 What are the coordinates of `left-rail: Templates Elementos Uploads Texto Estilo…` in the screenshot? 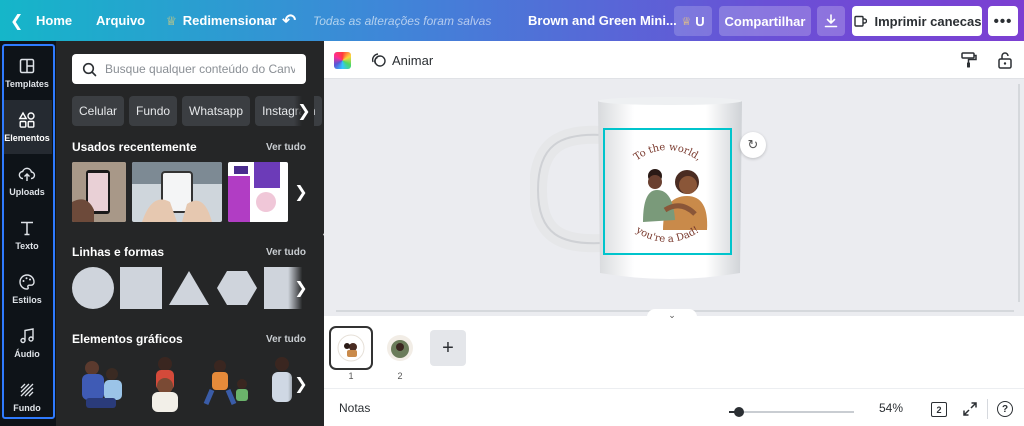 It's located at (28, 233).